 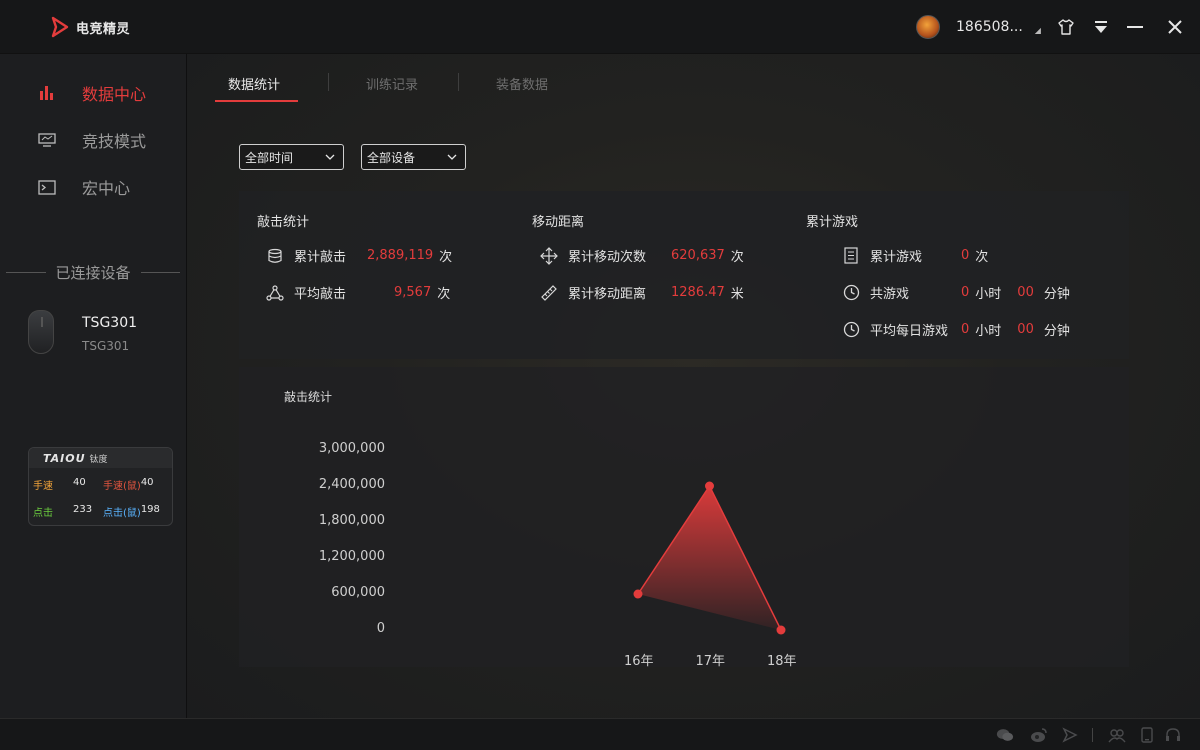 I want to click on taiou-stats-card: TAIOU 钛度 手速 40 手速(鼠) 40 点击 233 点击(鼠) 198, so click(x=100, y=486).